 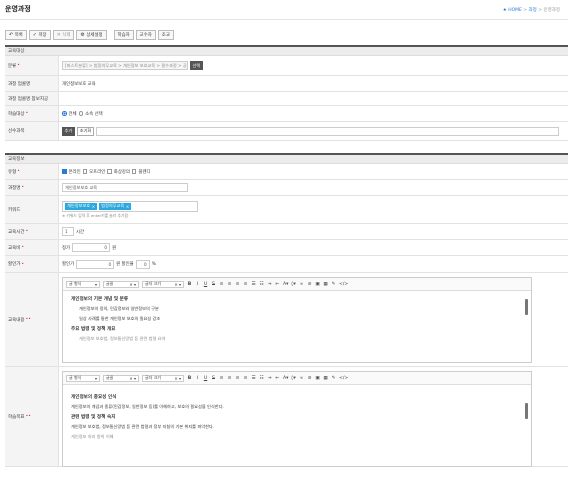 What do you see at coordinates (286, 172) in the screenshot?
I see `type-row: 유형 • 온라인 오프라인 화상강의 블렌디` at bounding box center [286, 172].